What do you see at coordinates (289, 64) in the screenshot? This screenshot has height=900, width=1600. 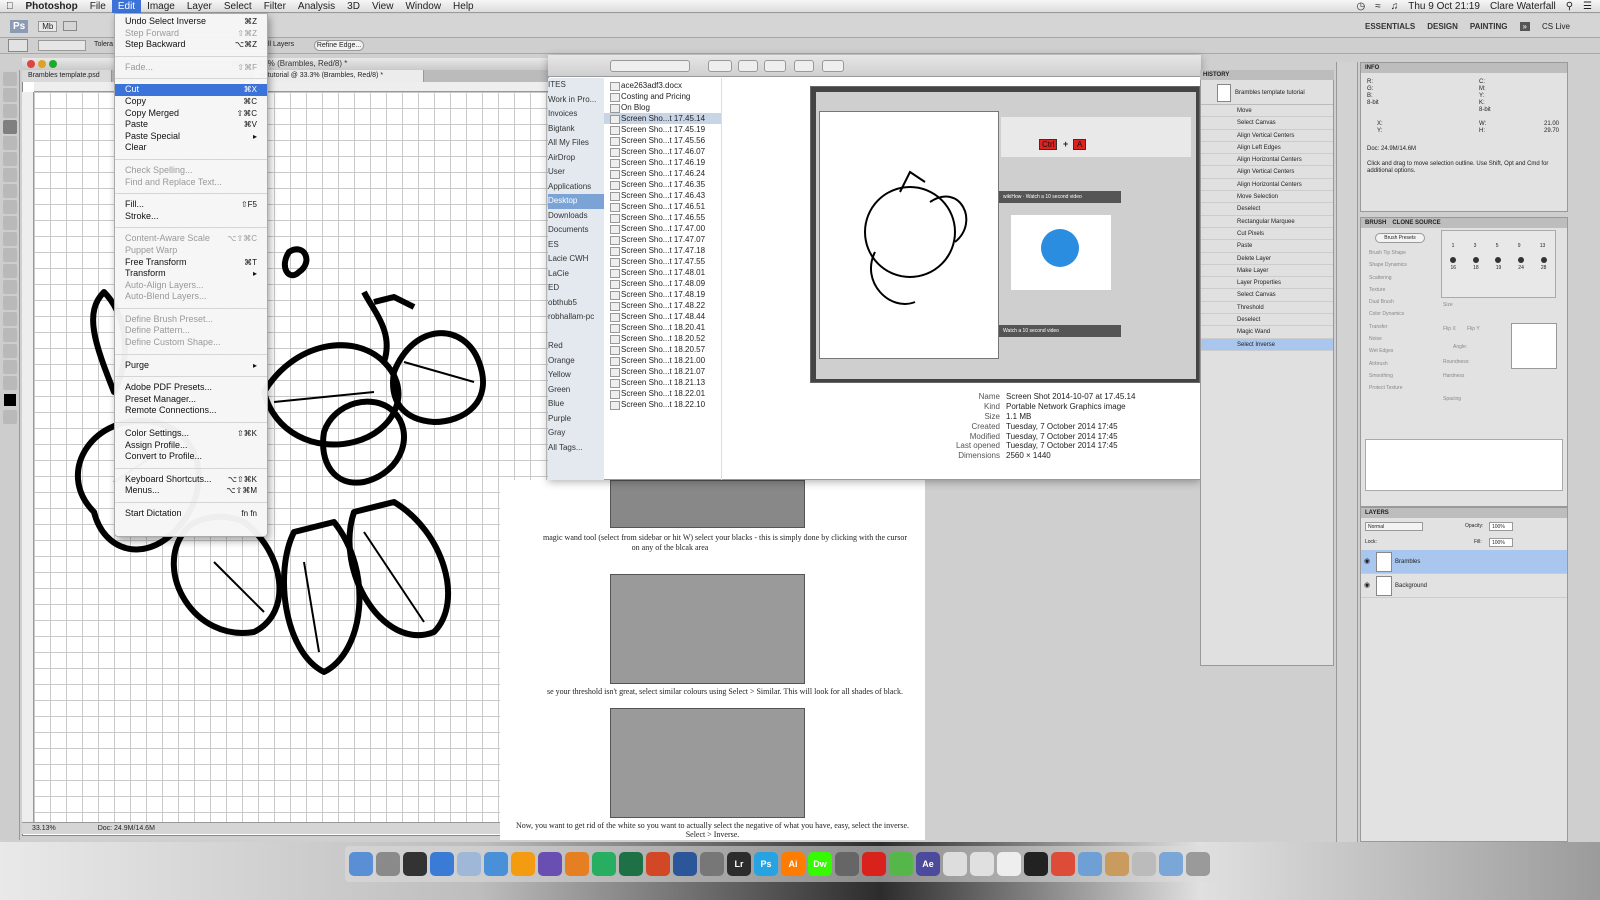 I see `document-title: ial @ 33.3% (Brambles, Red/8) *` at bounding box center [289, 64].